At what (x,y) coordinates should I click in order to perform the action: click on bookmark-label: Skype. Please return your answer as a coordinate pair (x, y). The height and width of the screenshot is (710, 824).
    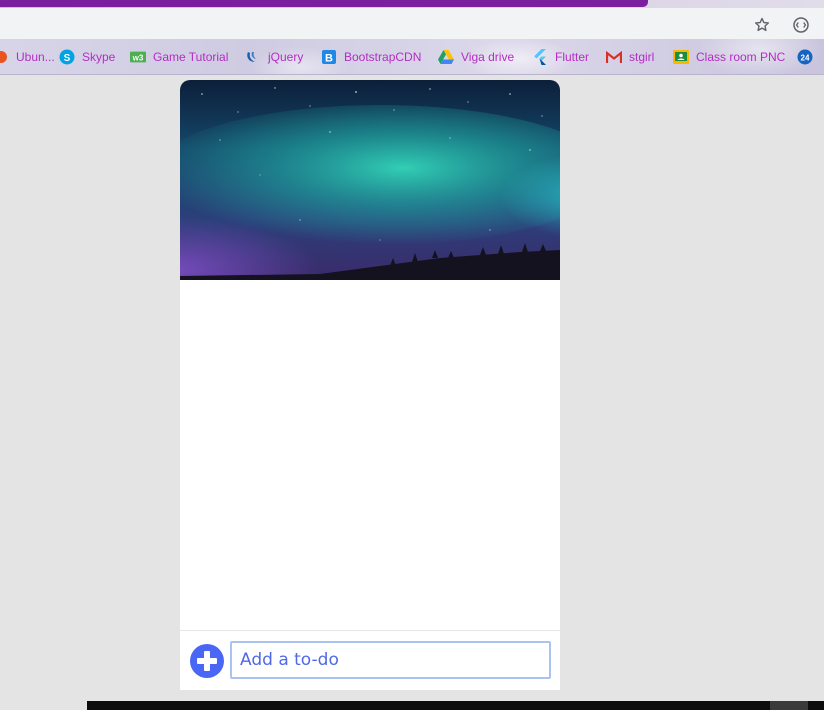
    Looking at the image, I should click on (99, 57).